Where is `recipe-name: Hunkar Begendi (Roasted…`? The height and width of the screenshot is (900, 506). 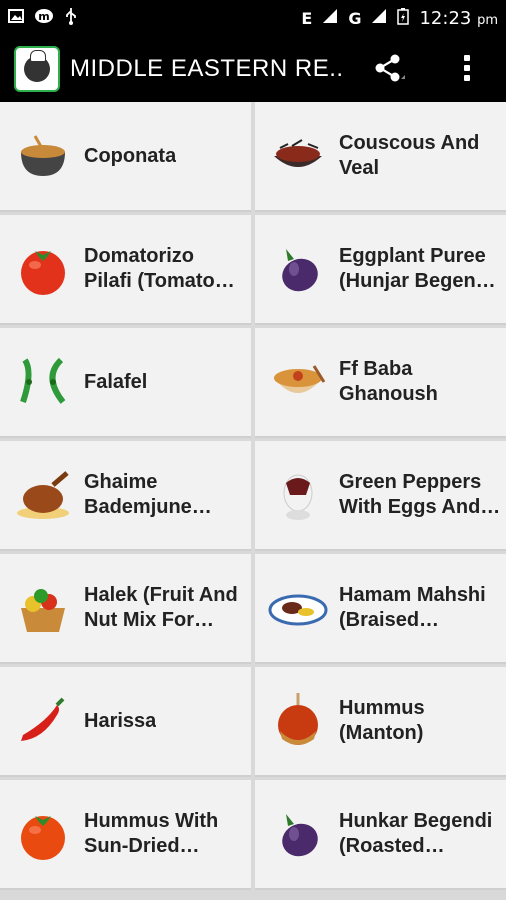 recipe-name: Hunkar Begendi (Roasted… is located at coordinates (416, 833).